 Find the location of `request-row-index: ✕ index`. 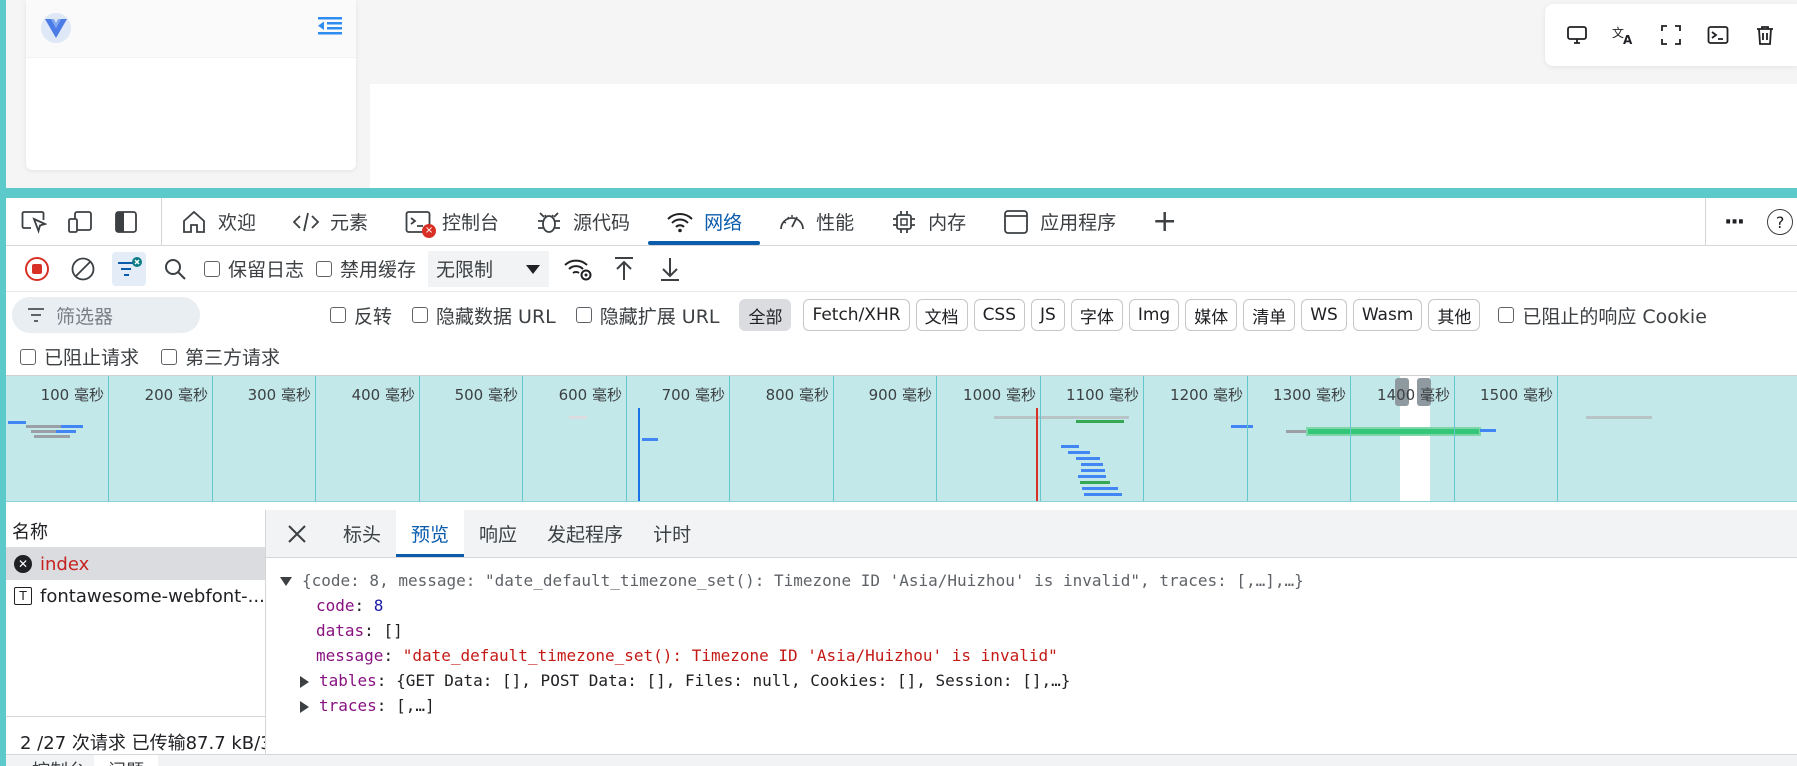

request-row-index: ✕ index is located at coordinates (135, 564).